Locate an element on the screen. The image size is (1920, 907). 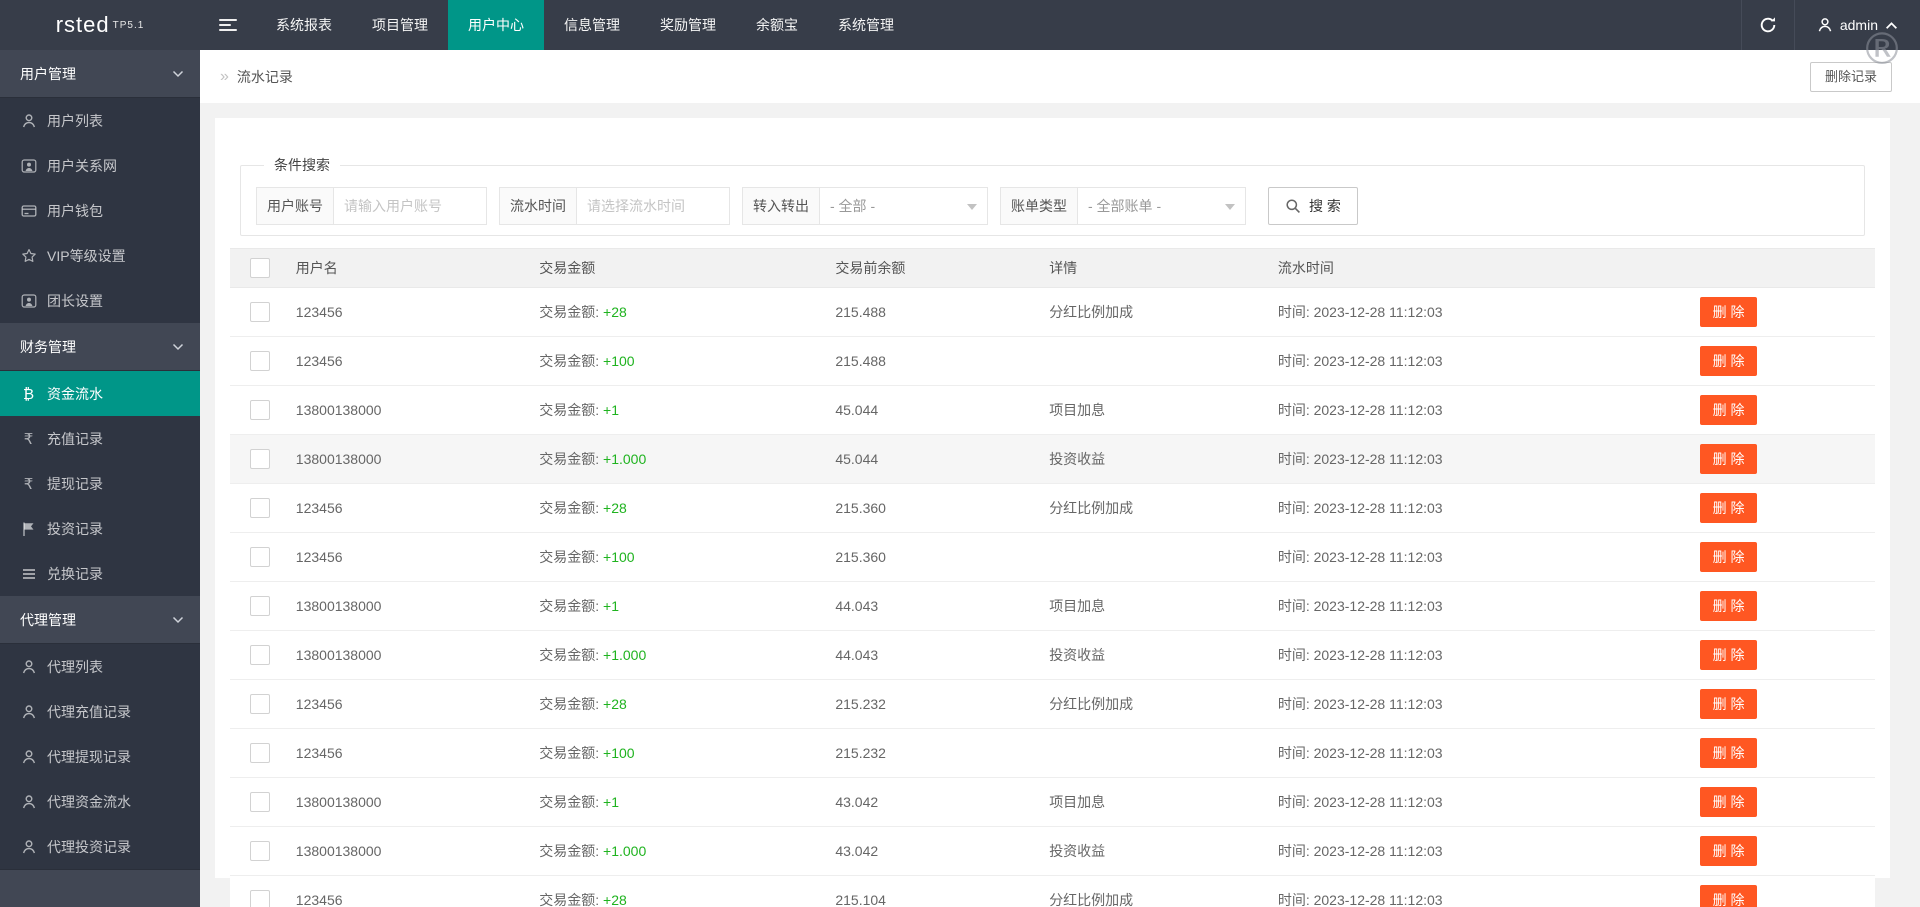
sidebar-section-title is located at coordinates (100, 888).